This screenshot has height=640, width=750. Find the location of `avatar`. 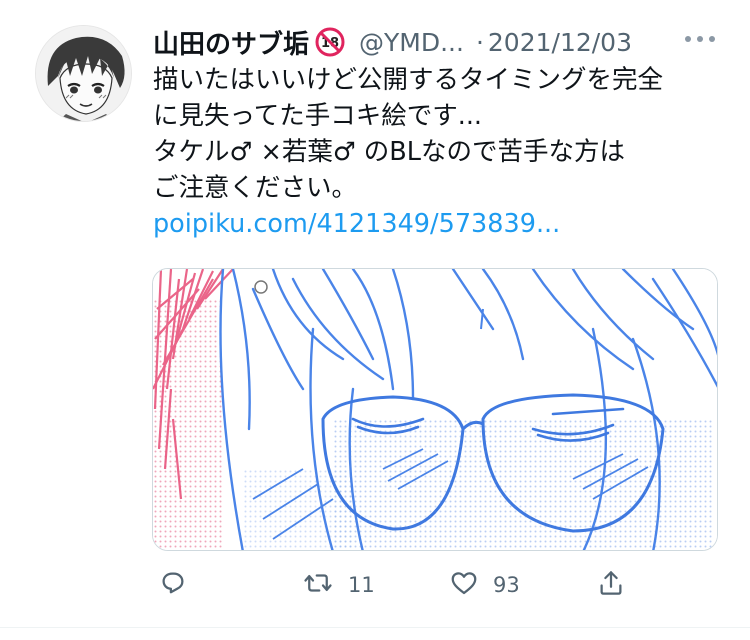

avatar is located at coordinates (83, 73).